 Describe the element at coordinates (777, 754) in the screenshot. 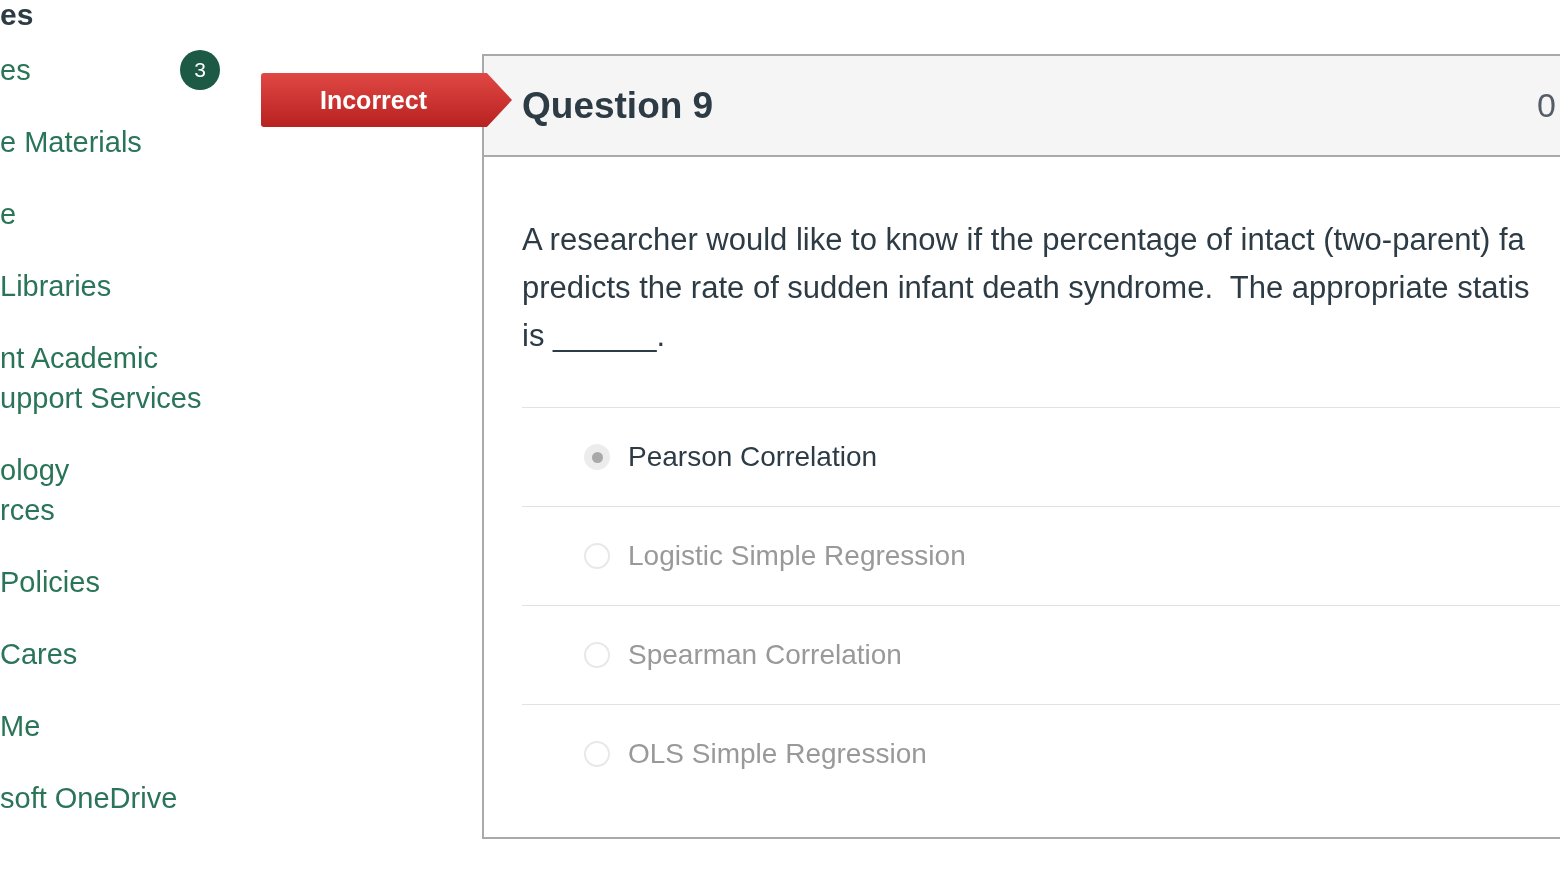

I see `answer-label: OLS Simple Regression` at that location.